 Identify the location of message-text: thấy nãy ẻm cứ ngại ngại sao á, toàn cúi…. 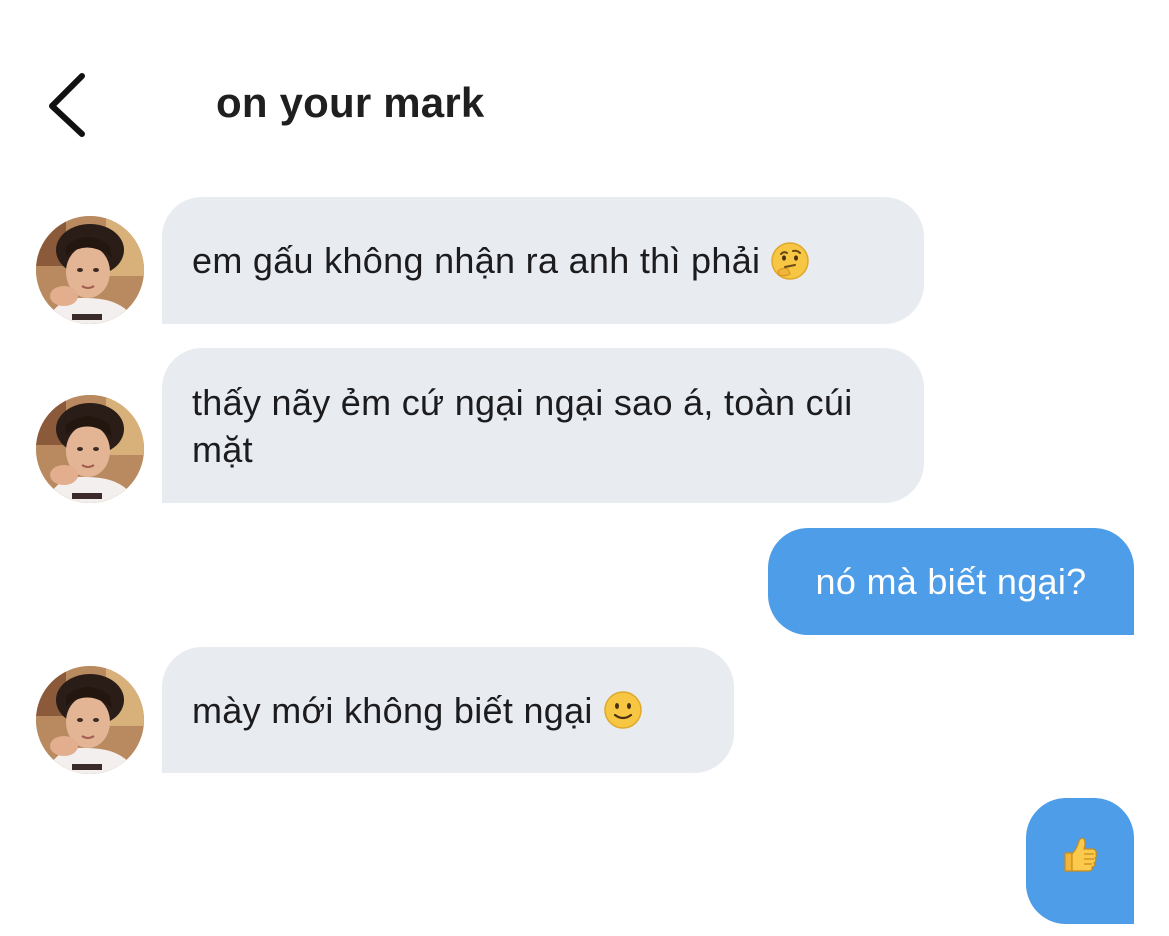
(522, 425).